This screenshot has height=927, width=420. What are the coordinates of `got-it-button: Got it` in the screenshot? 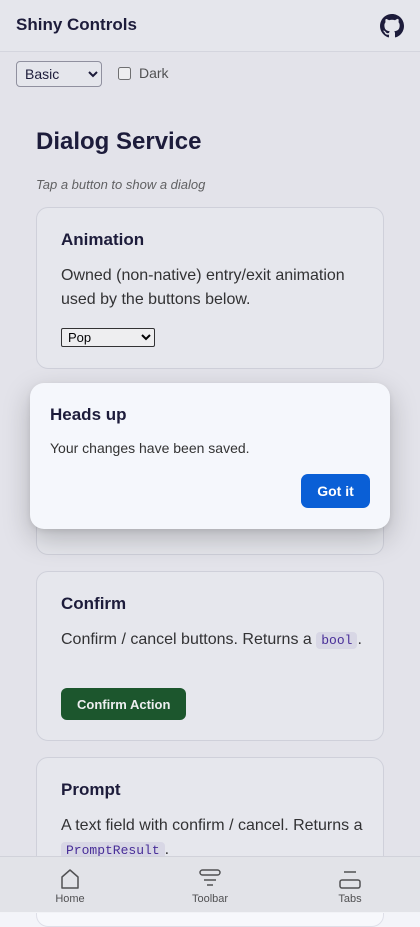 It's located at (335, 491).